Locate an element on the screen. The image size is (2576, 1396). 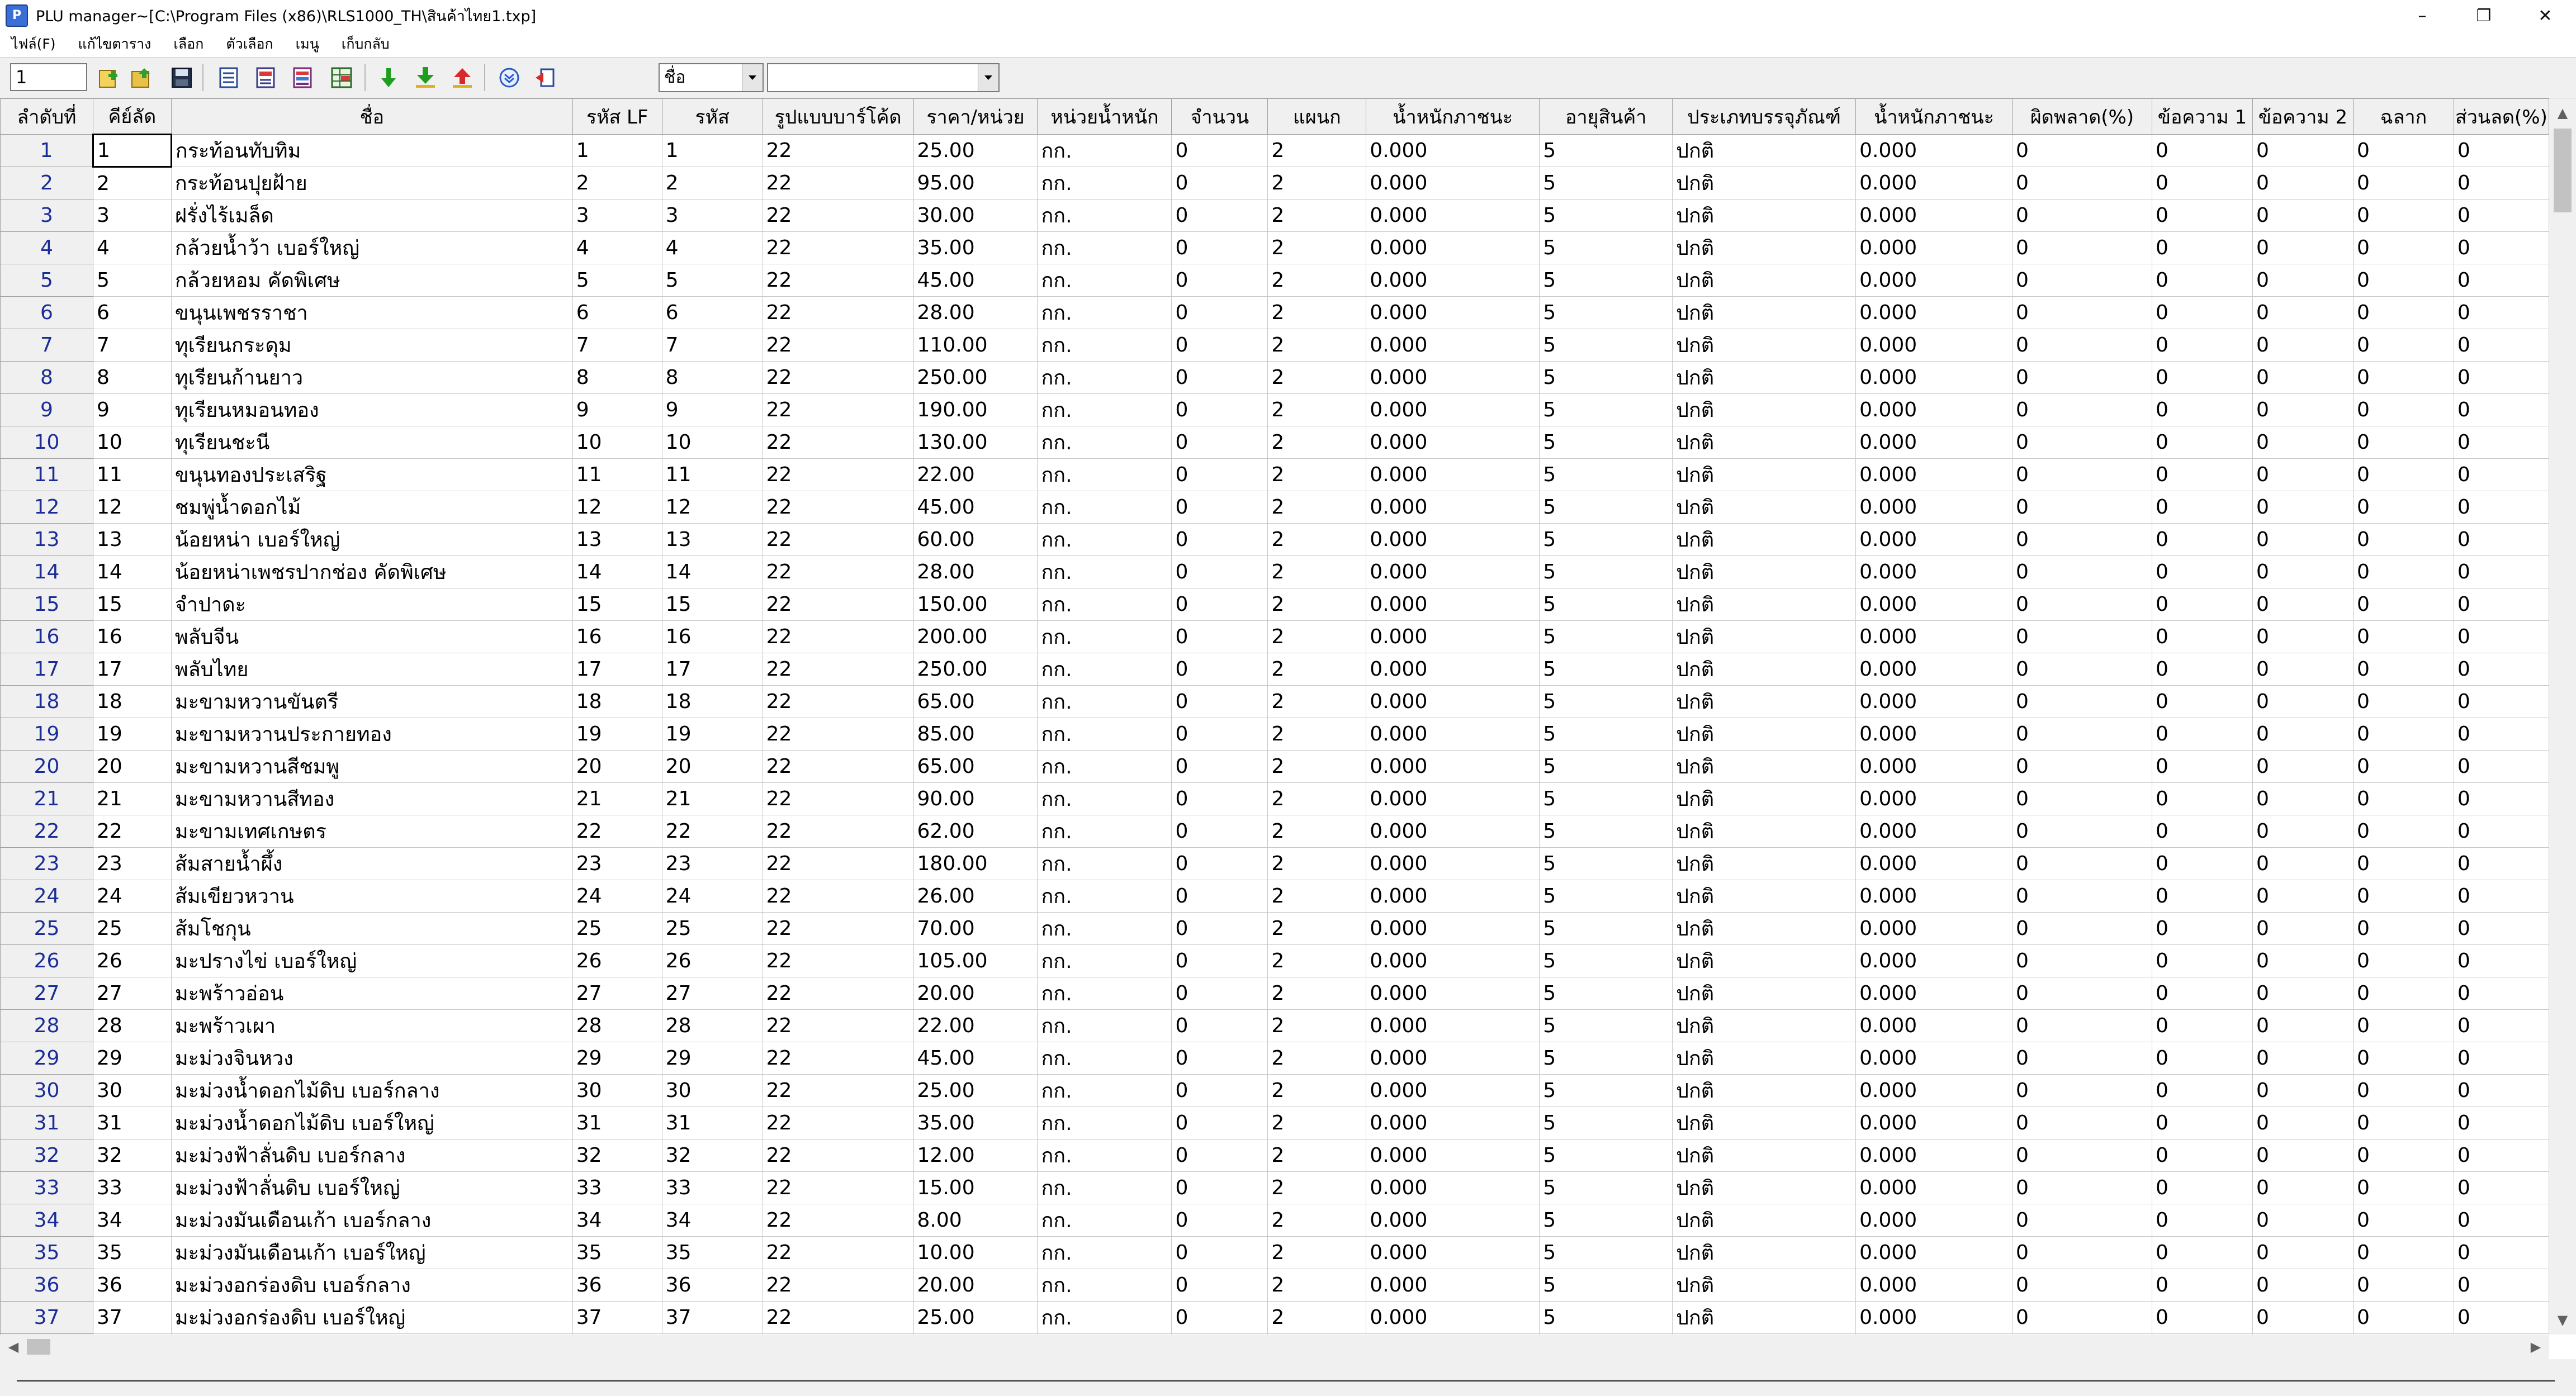
row-number: 29 is located at coordinates (47, 1058).